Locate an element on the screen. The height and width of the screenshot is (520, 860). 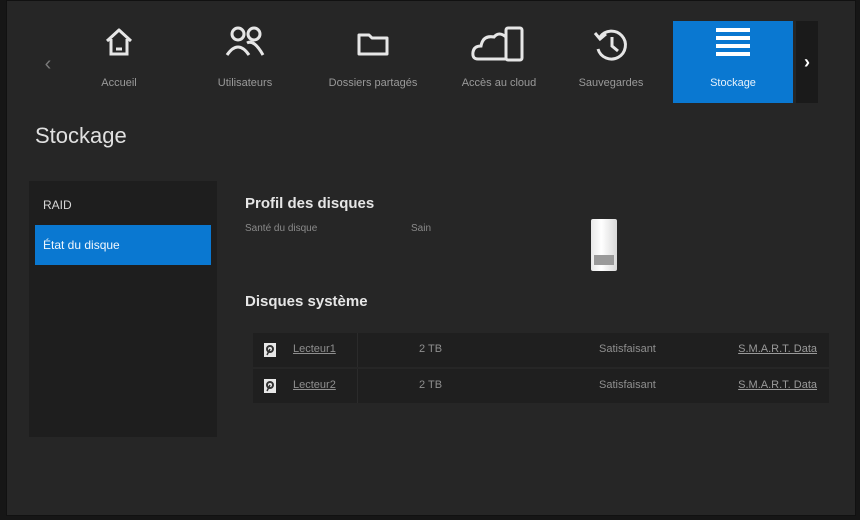
history-icon is located at coordinates (611, 47).